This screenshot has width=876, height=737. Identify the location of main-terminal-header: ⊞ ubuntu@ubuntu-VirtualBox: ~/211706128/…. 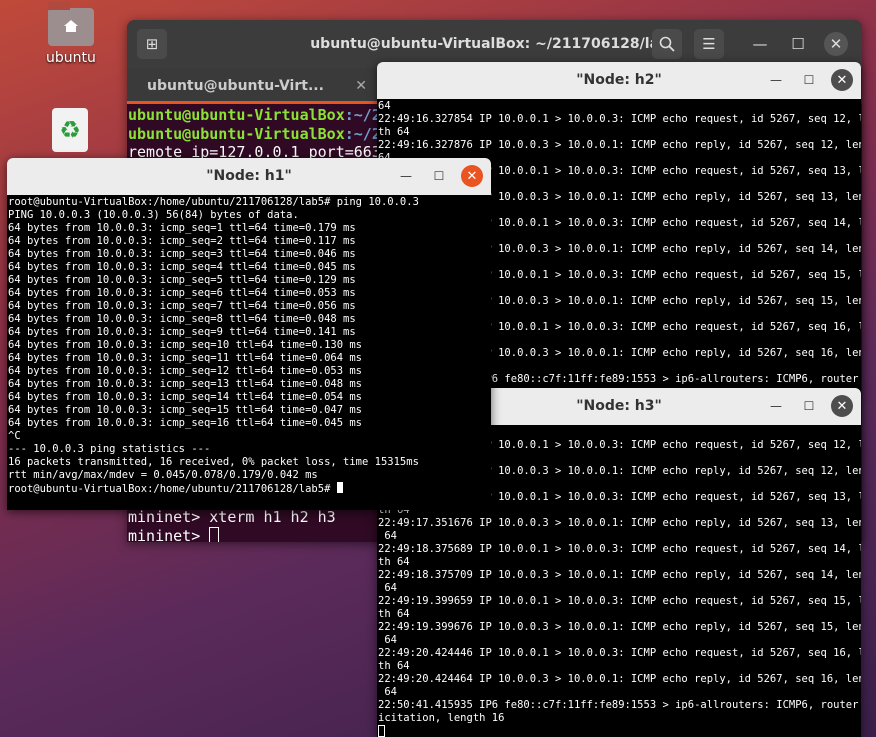
(494, 44).